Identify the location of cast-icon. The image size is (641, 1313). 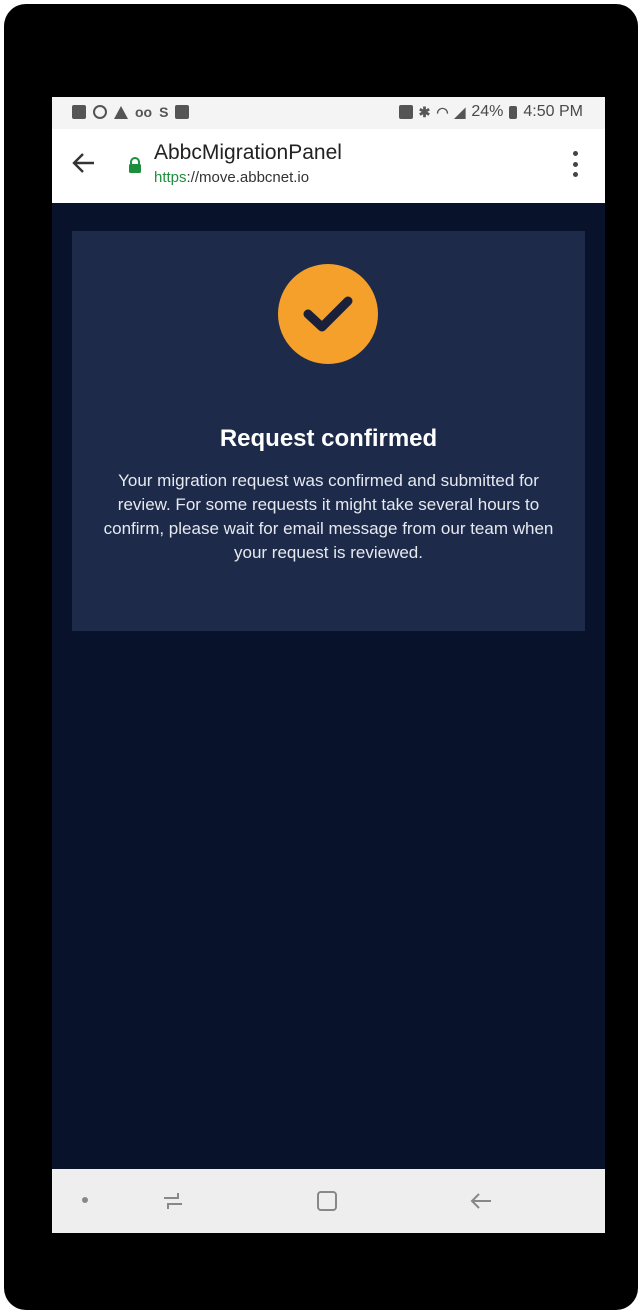
(405, 112).